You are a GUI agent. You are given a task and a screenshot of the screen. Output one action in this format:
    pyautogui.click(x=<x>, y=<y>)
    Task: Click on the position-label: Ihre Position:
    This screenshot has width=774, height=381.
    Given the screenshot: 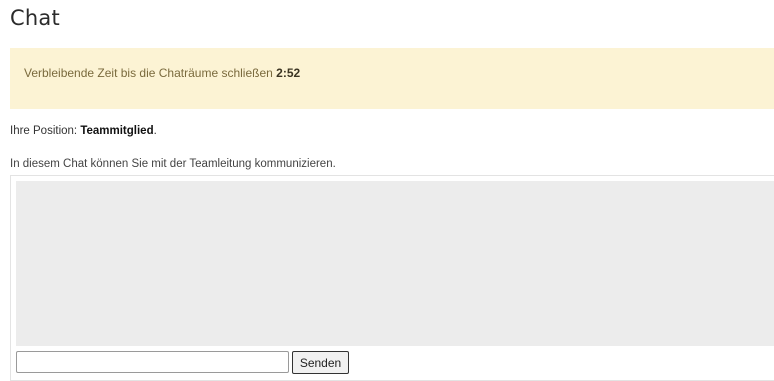 What is the action you would take?
    pyautogui.click(x=44, y=131)
    